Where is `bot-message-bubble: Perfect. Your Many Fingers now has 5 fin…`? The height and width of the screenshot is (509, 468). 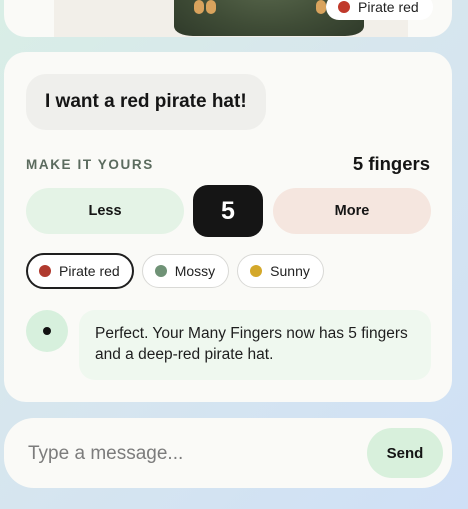 bot-message-bubble: Perfect. Your Many Fingers now has 5 fin… is located at coordinates (255, 345).